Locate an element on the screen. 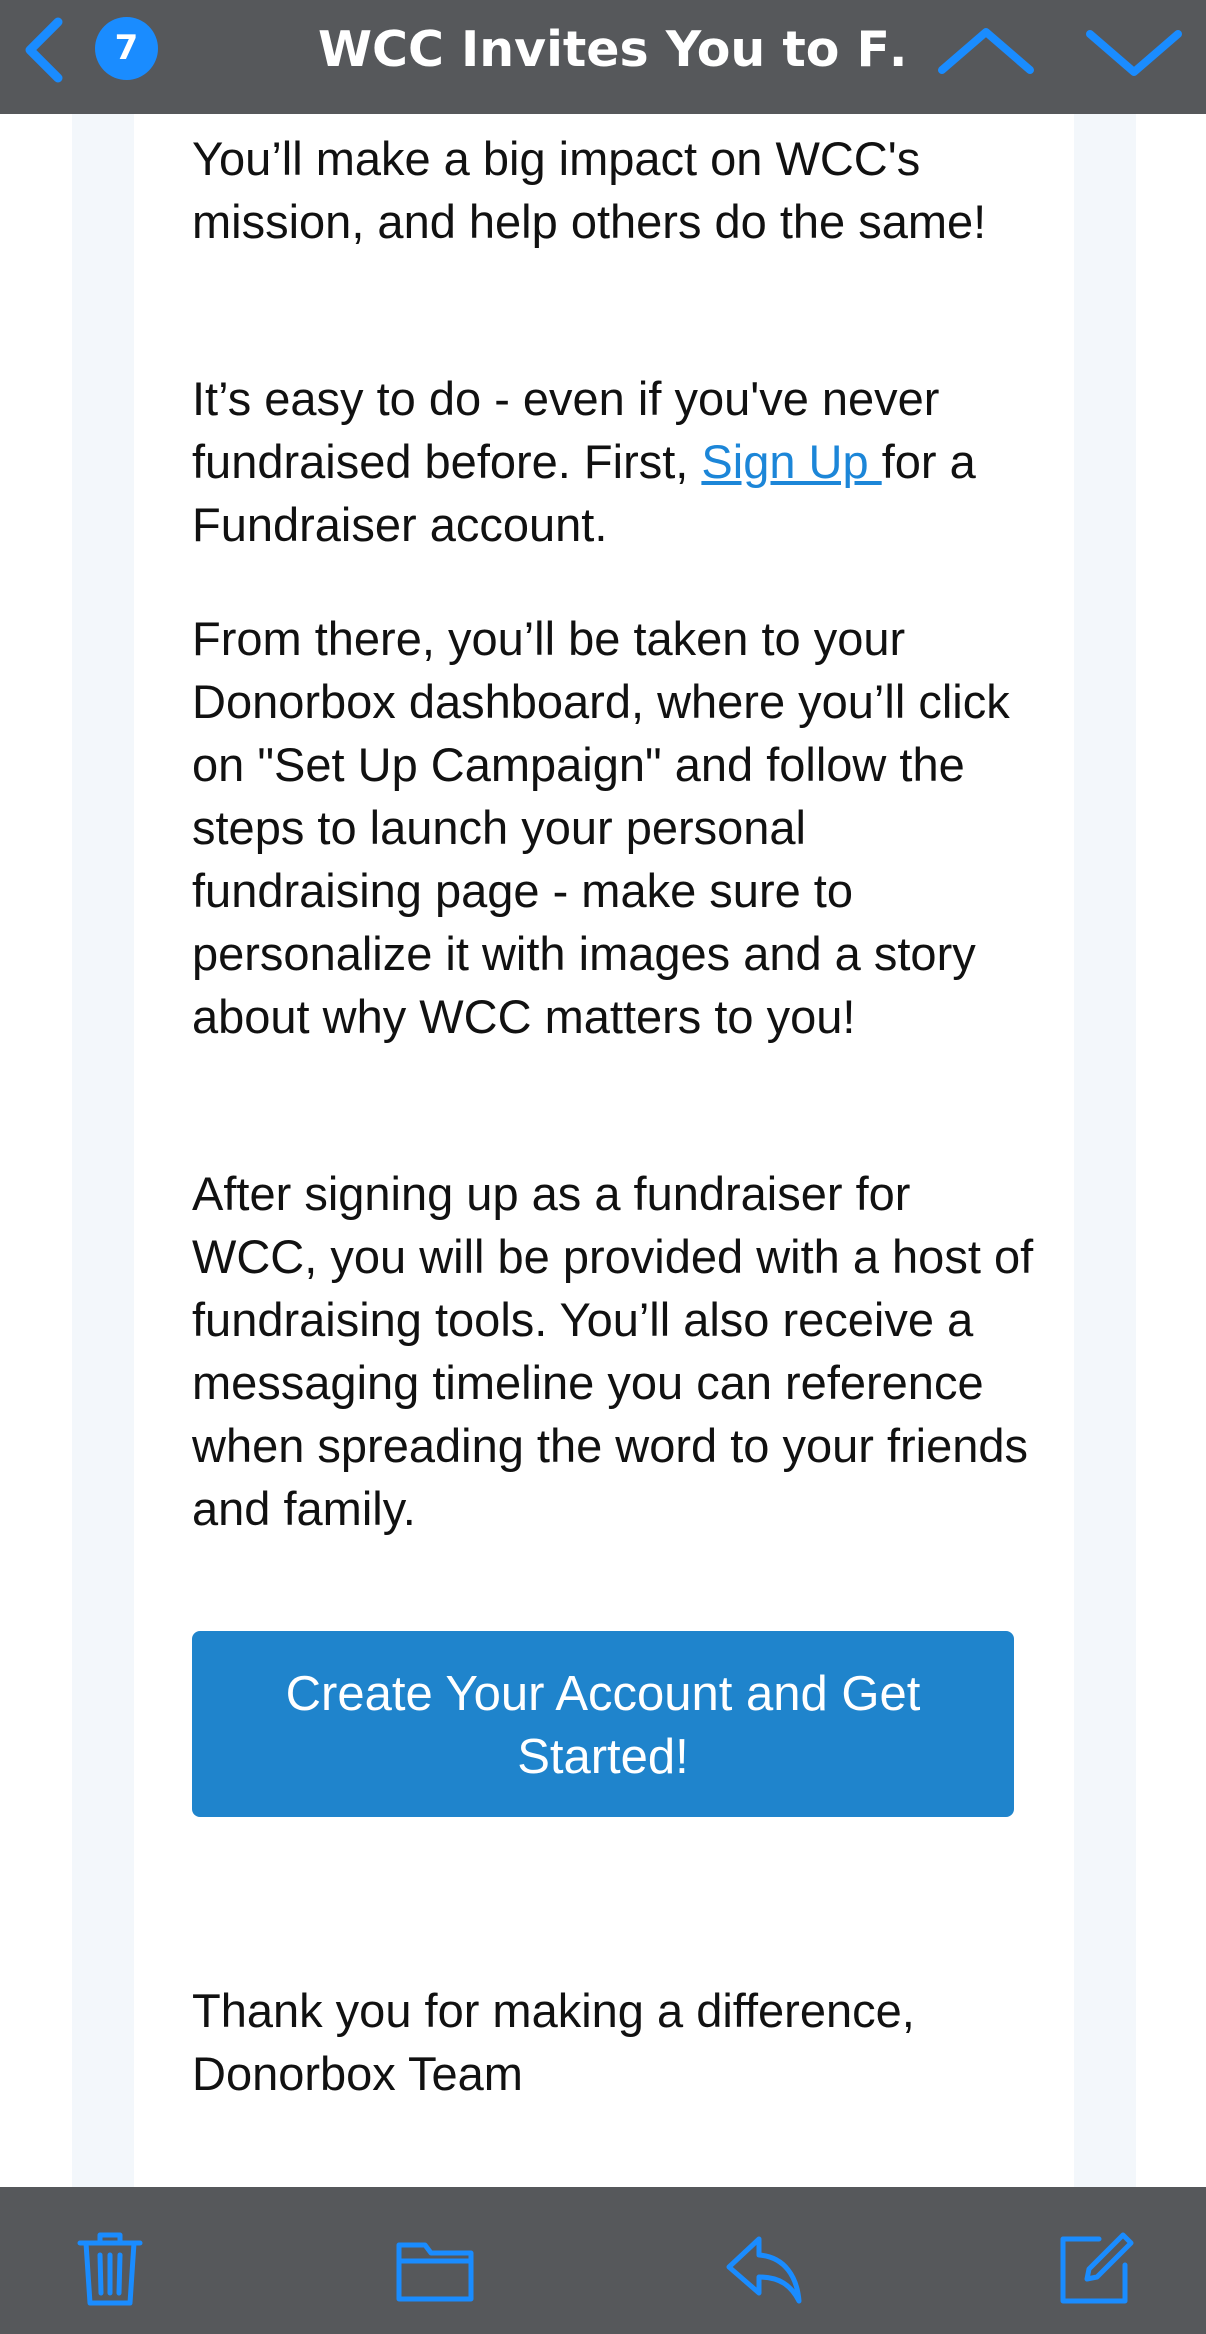  previous-message-icon is located at coordinates (986, 51).